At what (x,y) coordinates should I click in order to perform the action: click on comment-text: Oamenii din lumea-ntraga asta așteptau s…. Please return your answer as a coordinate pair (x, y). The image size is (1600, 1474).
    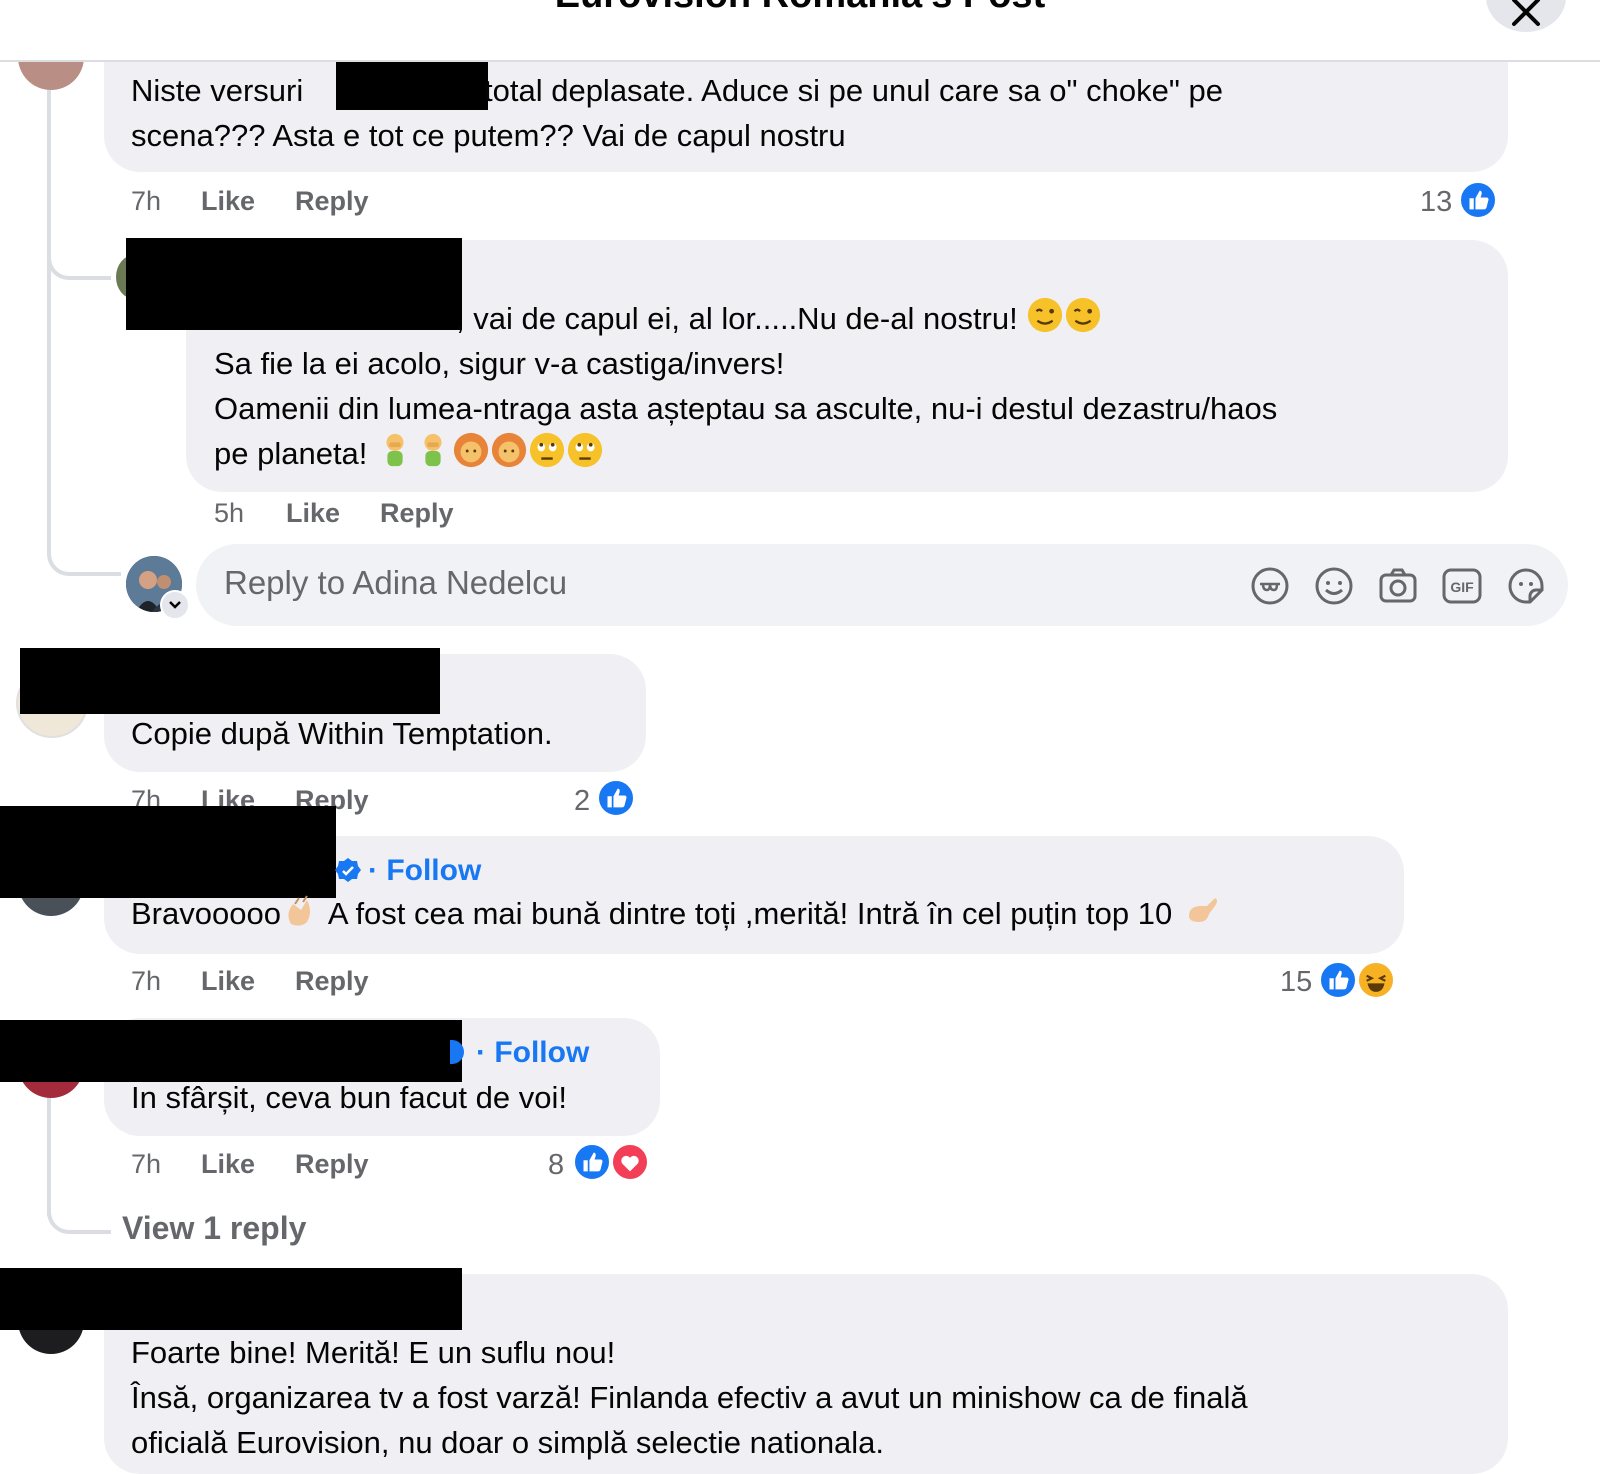
    Looking at the image, I should click on (746, 408).